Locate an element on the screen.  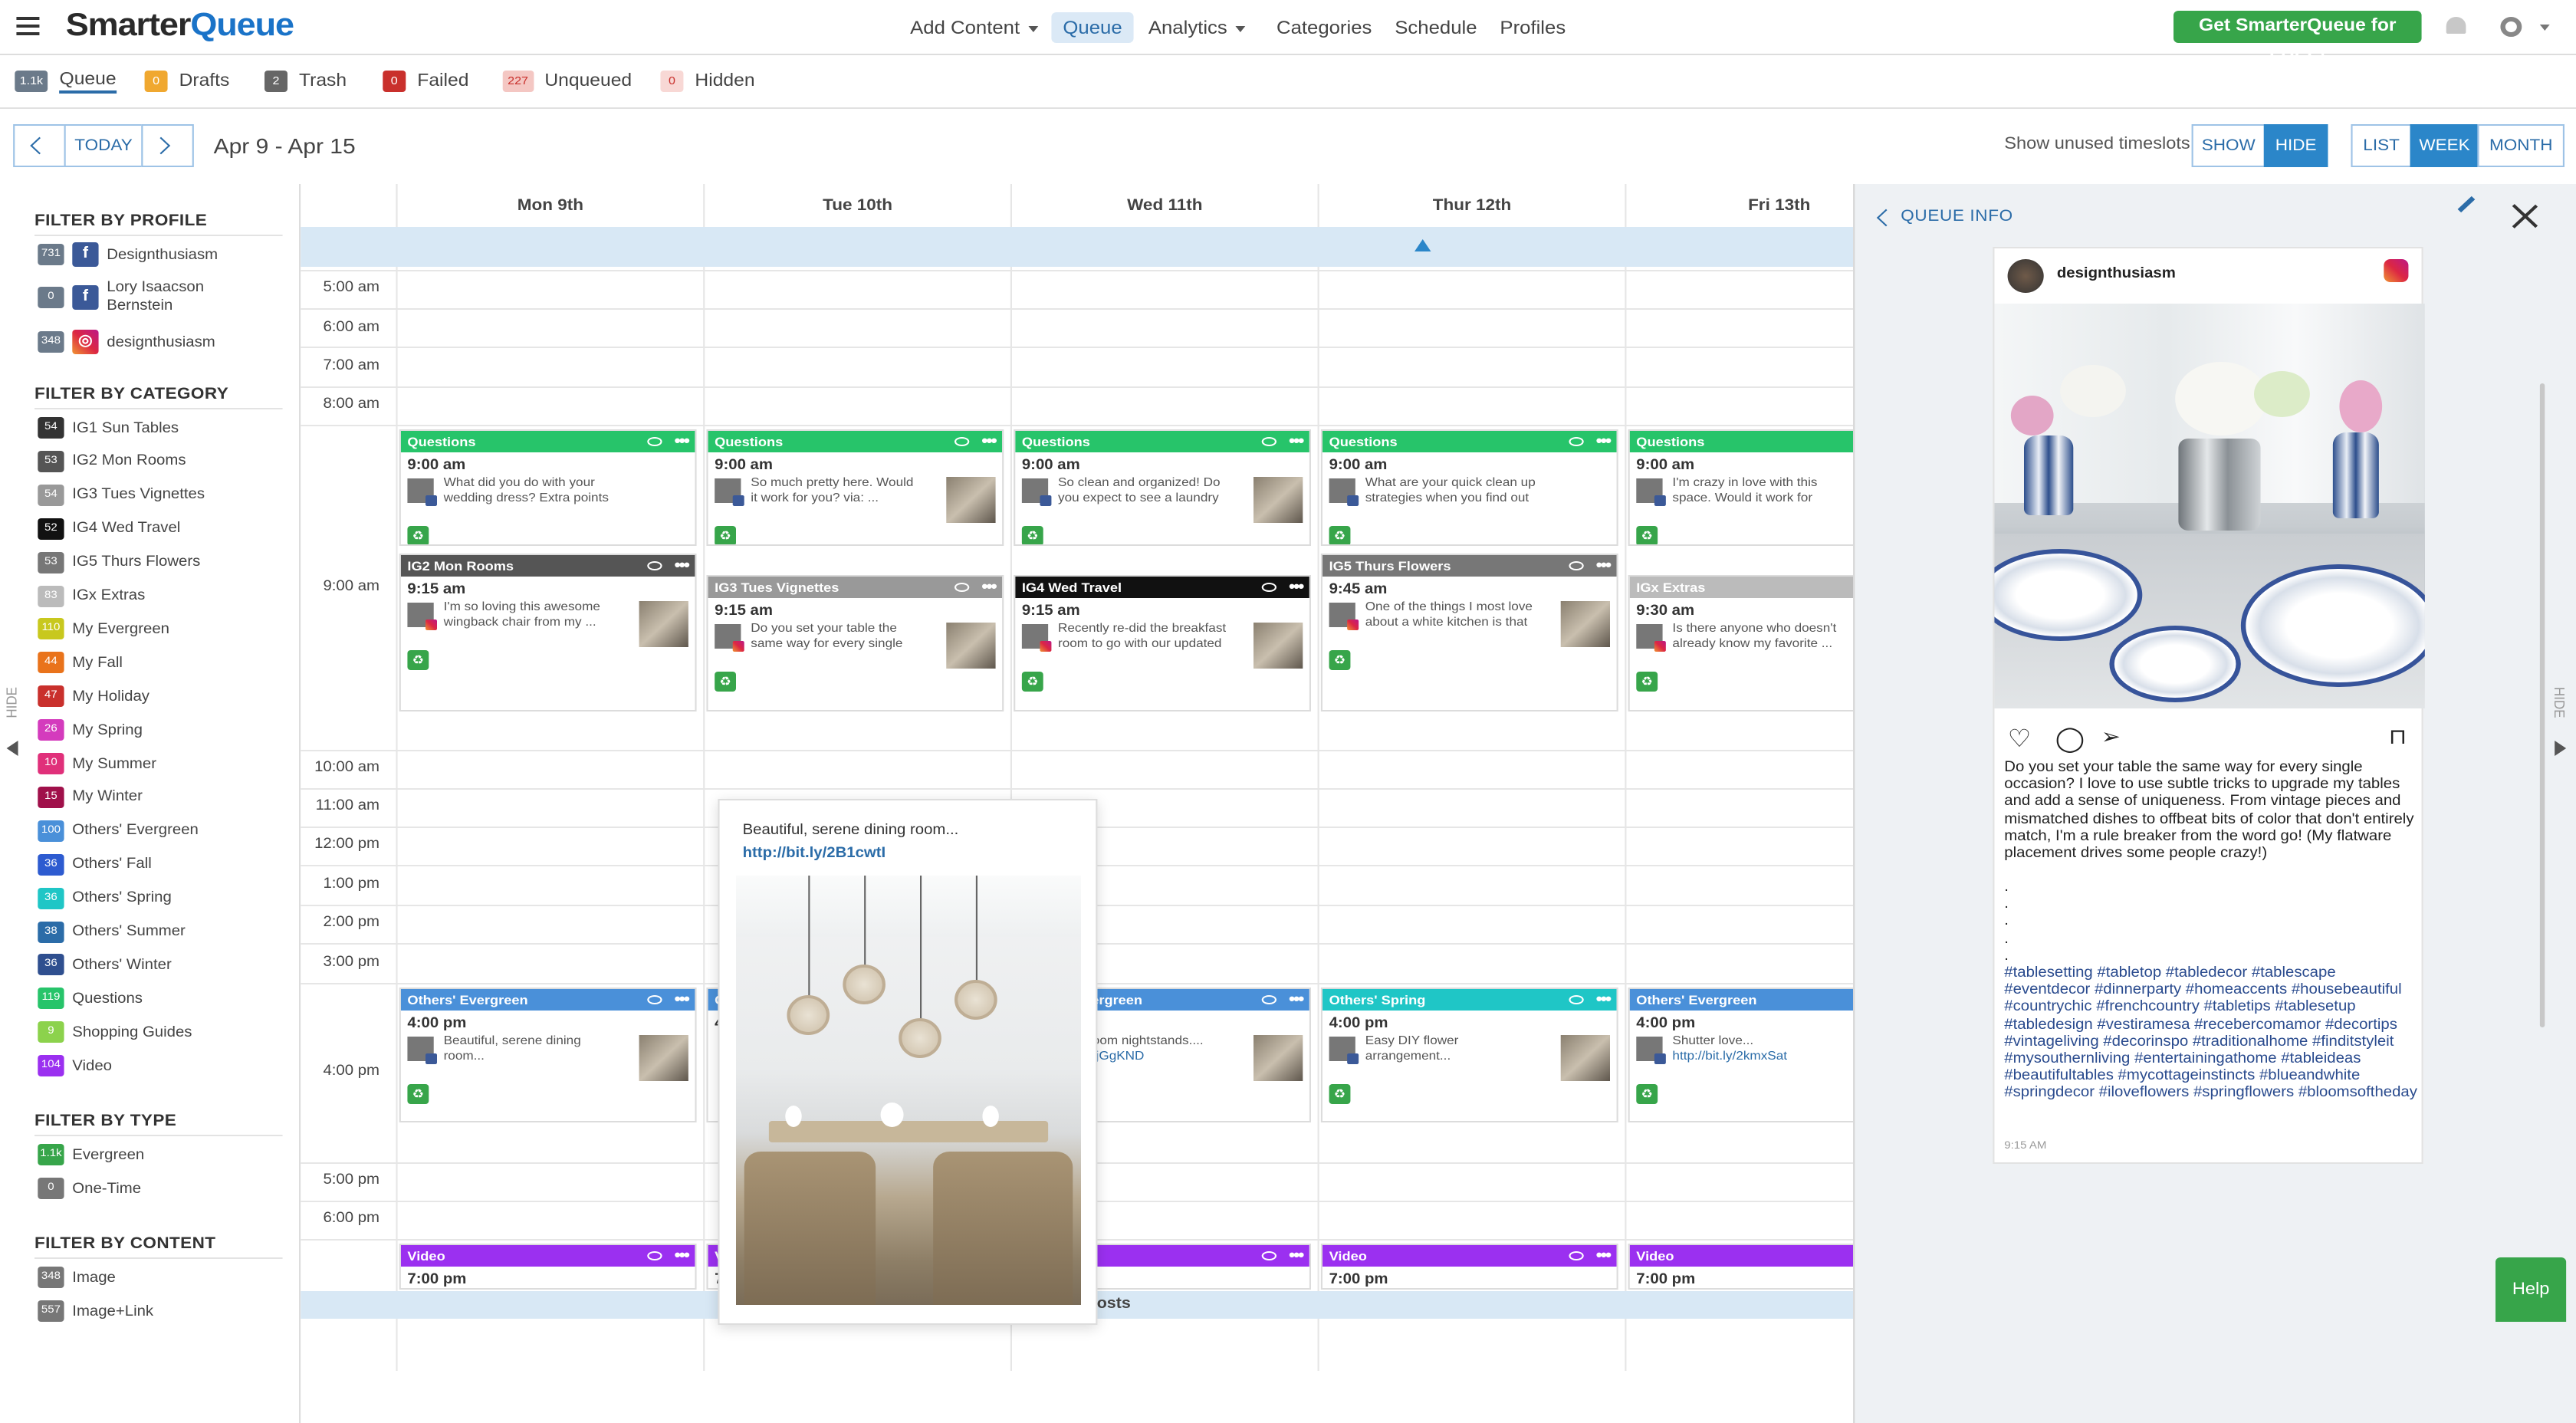
tab-failed: 0 Failed is located at coordinates (426, 81).